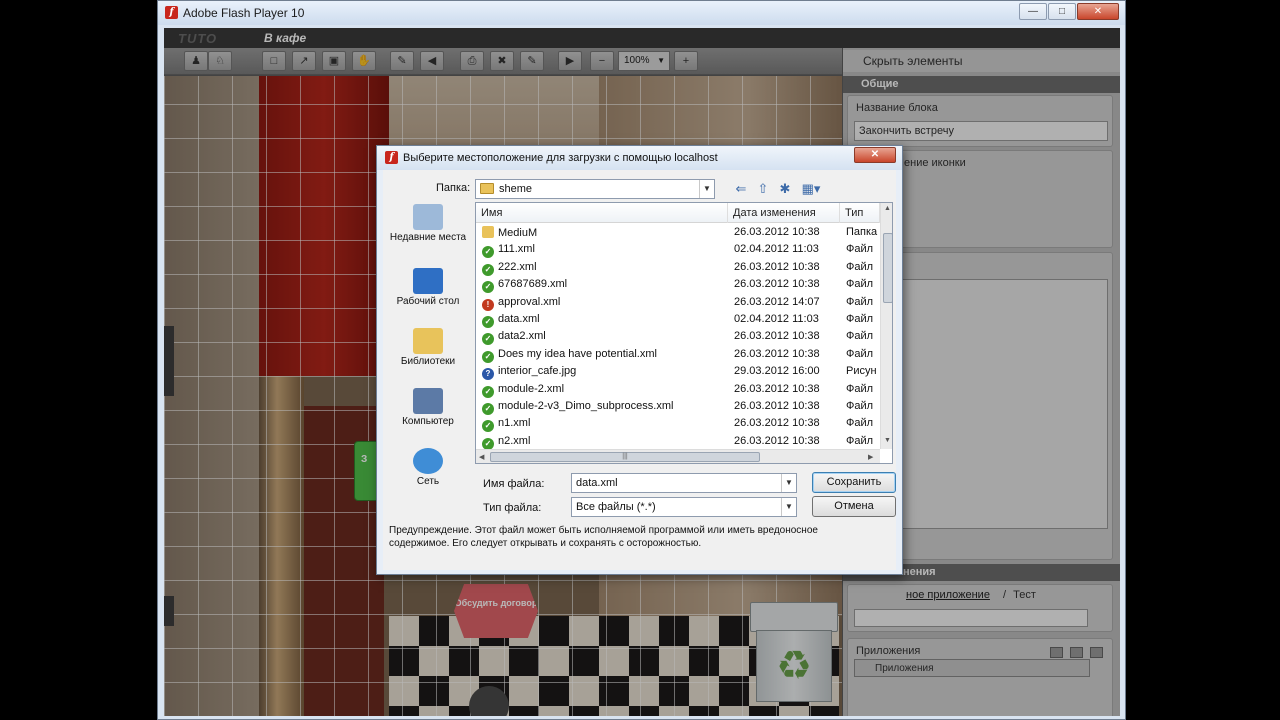 This screenshot has height=720, width=1280. Describe the element at coordinates (887, 268) in the screenshot. I see `vertical-scroll-thumb` at that location.